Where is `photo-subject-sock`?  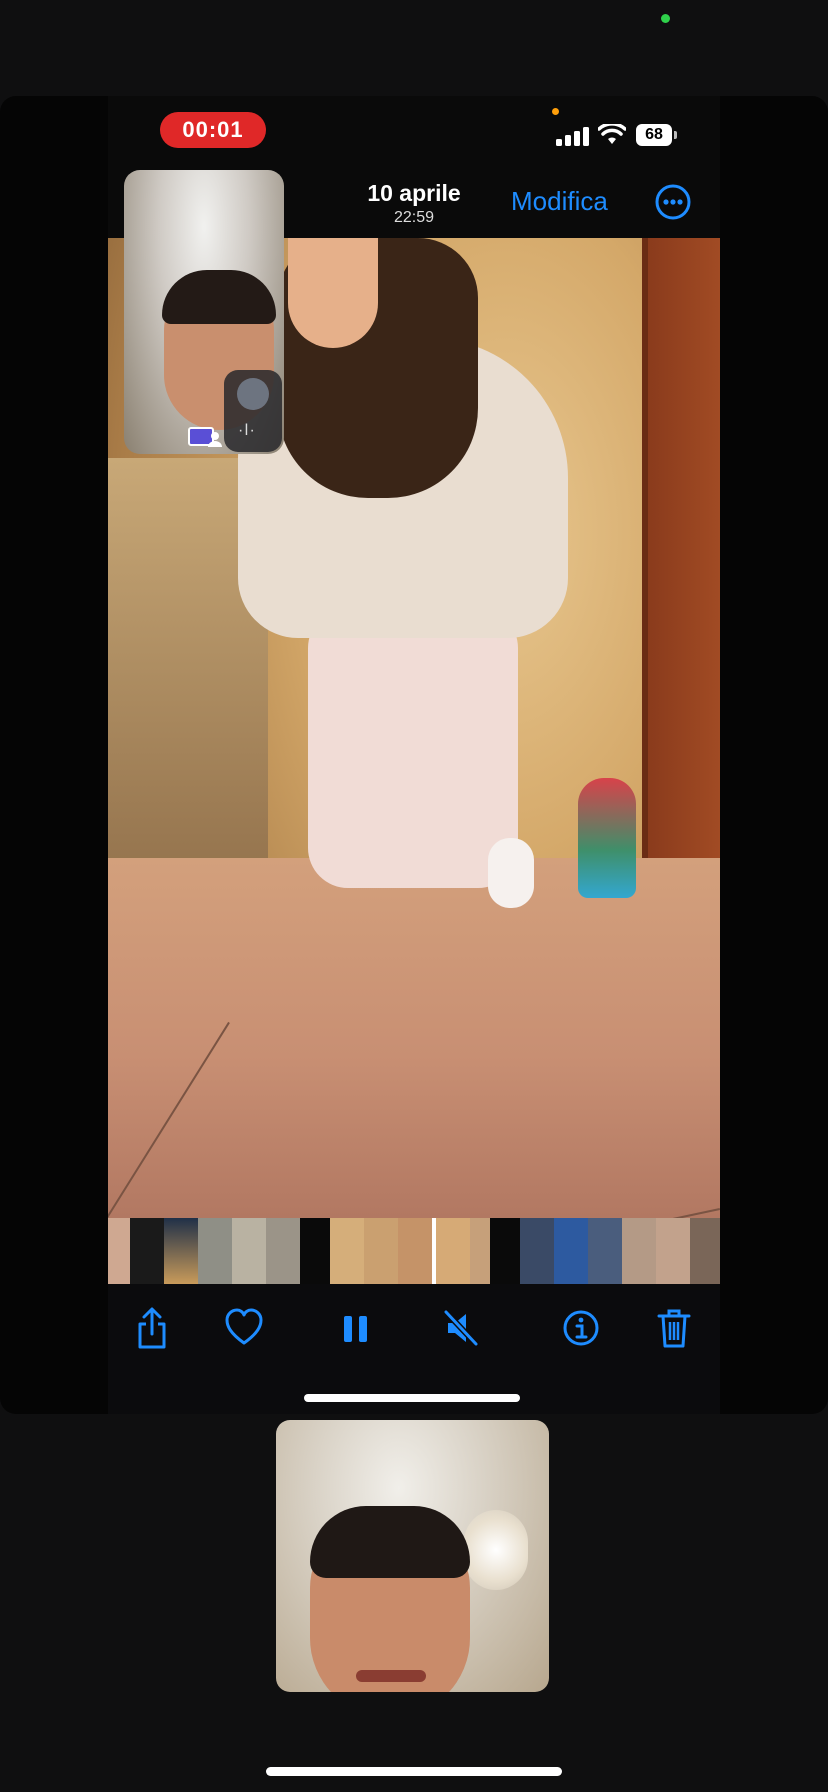
photo-subject-sock is located at coordinates (511, 873).